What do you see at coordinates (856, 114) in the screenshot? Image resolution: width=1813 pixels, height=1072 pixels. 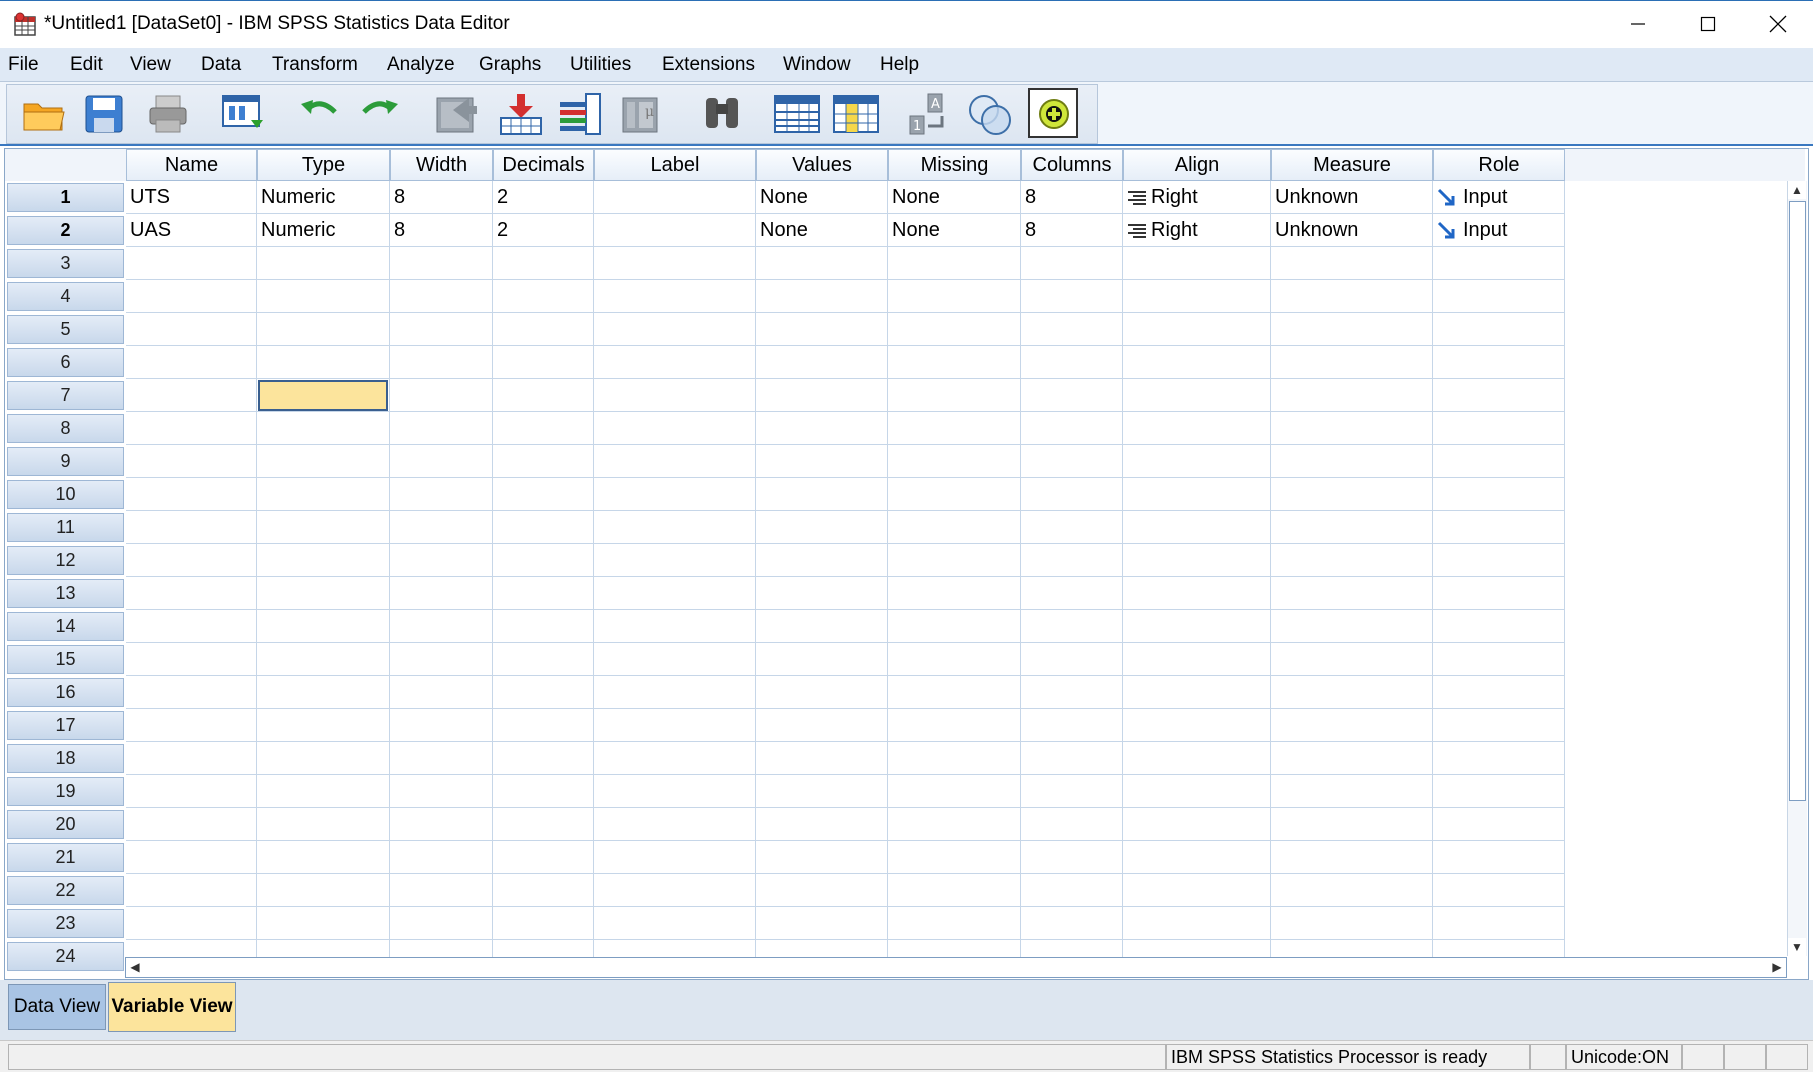 I see `insert-variable-icon` at bounding box center [856, 114].